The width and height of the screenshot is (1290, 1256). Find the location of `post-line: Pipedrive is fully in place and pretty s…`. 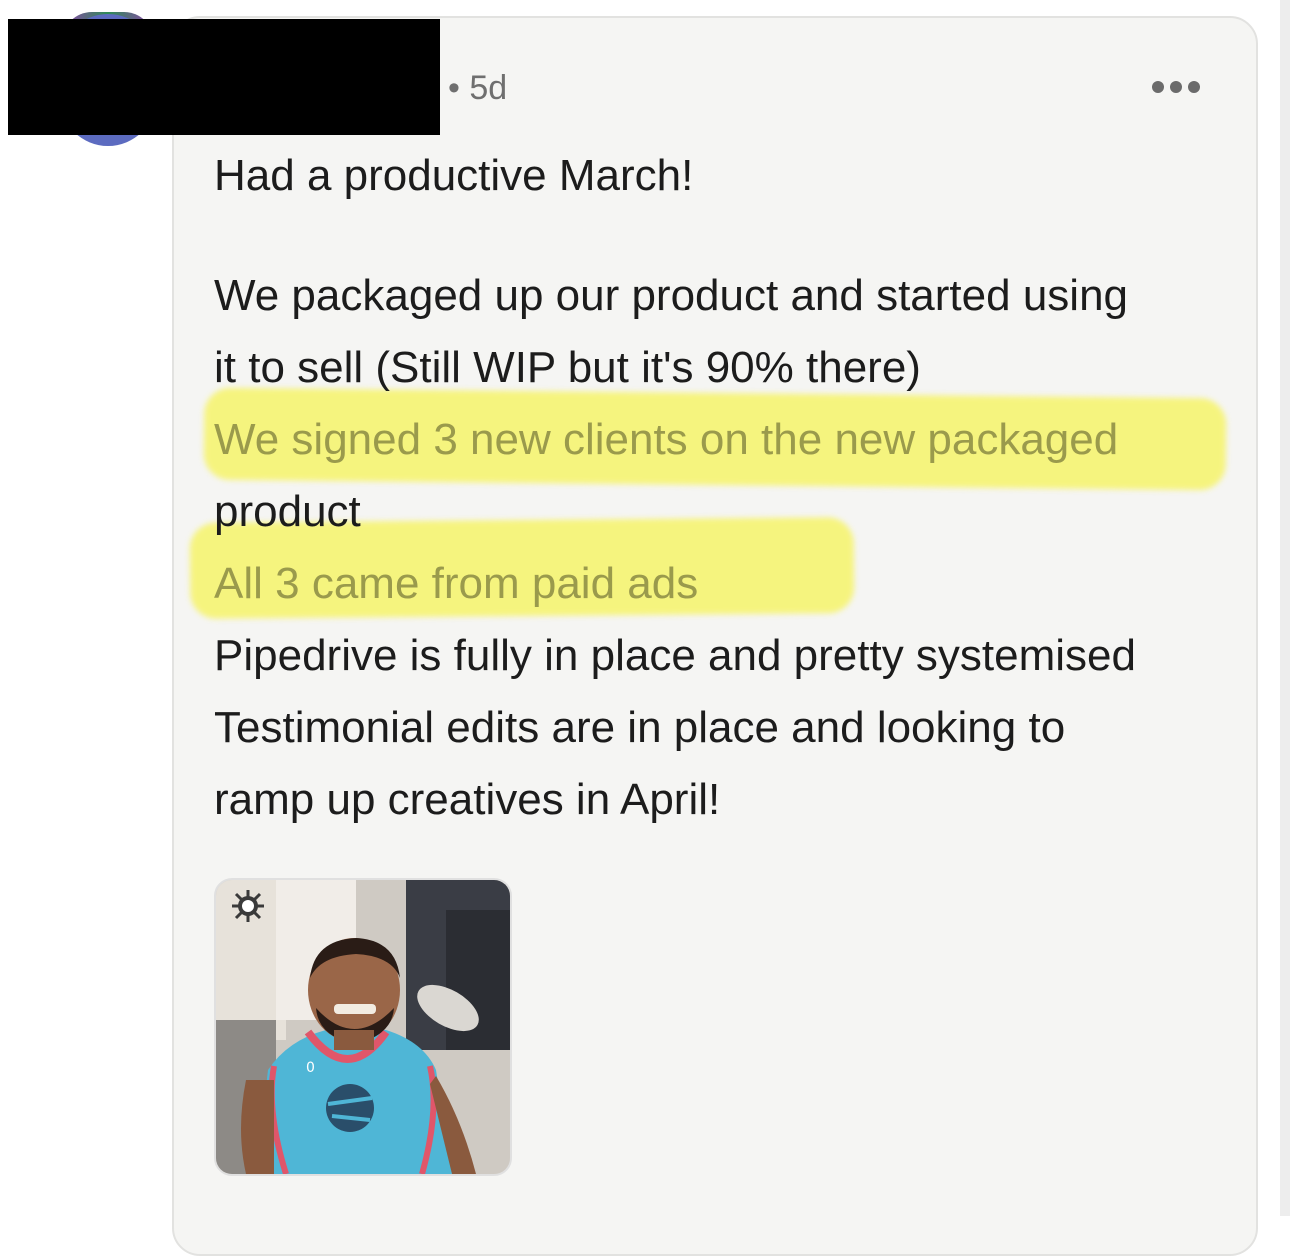

post-line: Pipedrive is fully in place and pretty s… is located at coordinates (675, 655).